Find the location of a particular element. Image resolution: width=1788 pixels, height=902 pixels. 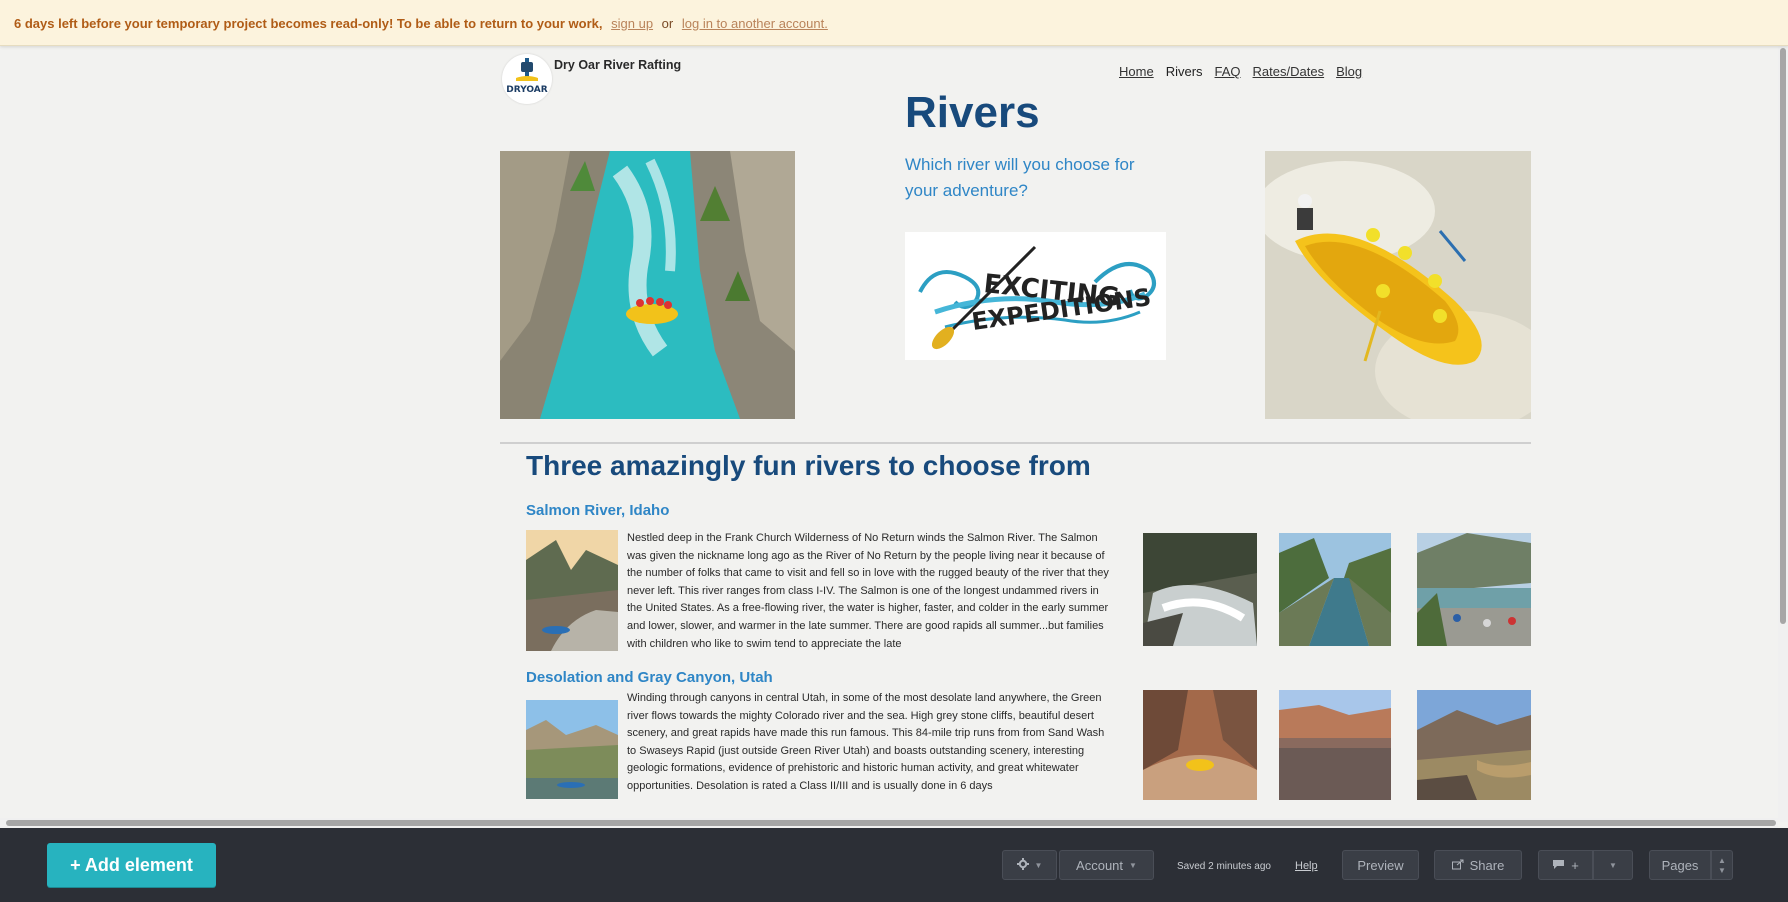

vertical-scrollbar is located at coordinates (1783, 434).